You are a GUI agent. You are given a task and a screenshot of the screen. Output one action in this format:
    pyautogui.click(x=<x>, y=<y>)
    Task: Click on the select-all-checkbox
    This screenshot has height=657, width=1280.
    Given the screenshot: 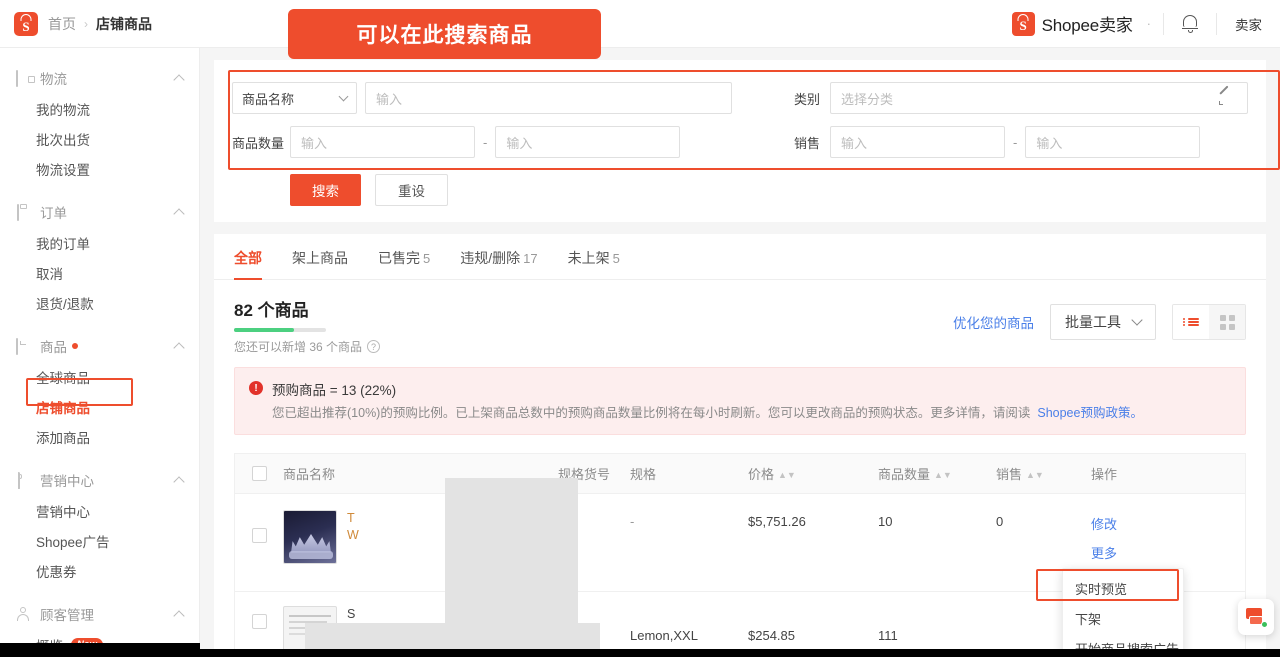 What is the action you would take?
    pyautogui.click(x=259, y=473)
    